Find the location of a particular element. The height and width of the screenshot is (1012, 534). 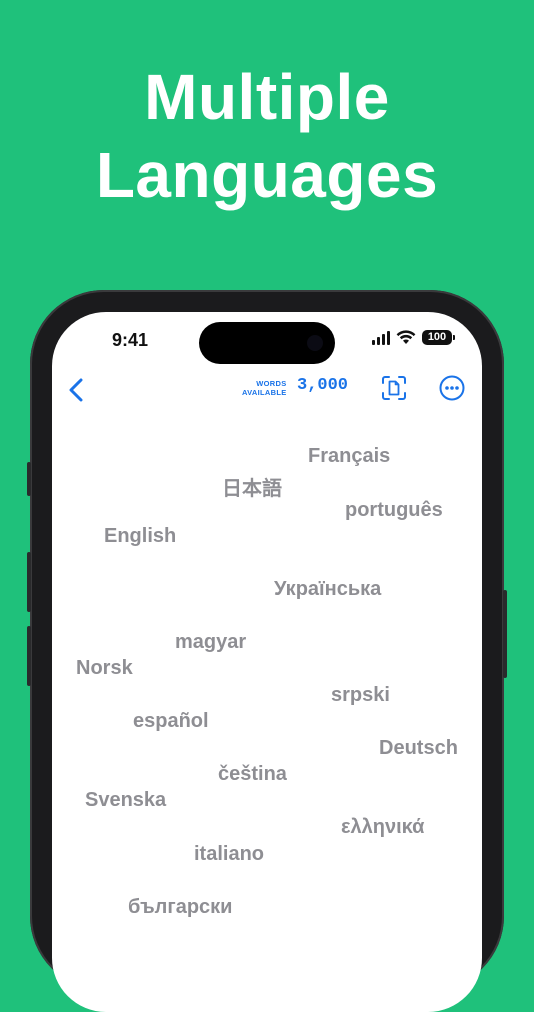

wifi-icon is located at coordinates (406, 337).